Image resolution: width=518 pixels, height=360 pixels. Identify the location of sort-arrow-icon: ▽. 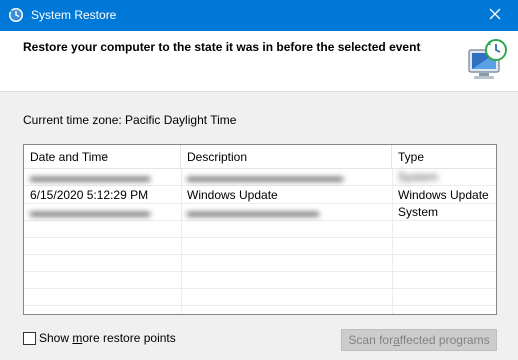
(104, 156).